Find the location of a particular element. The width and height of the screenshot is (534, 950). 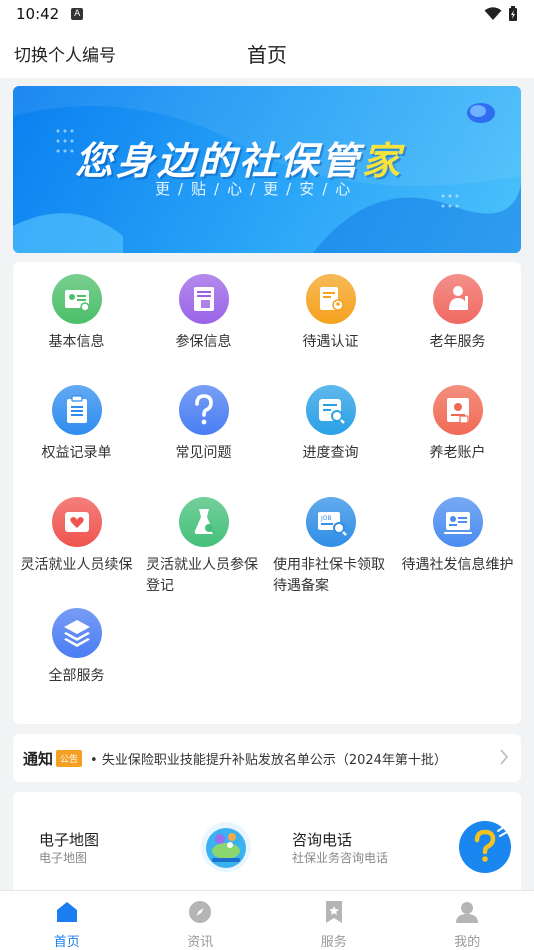

banner-headline: 您身边的社保管家 is located at coordinates (239, 161).